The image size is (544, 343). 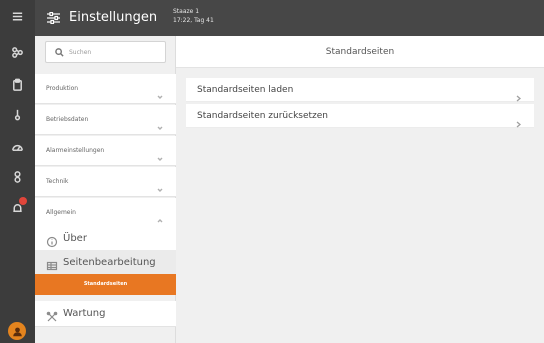 I want to click on content-title: Standardseiten, so click(x=360, y=52).